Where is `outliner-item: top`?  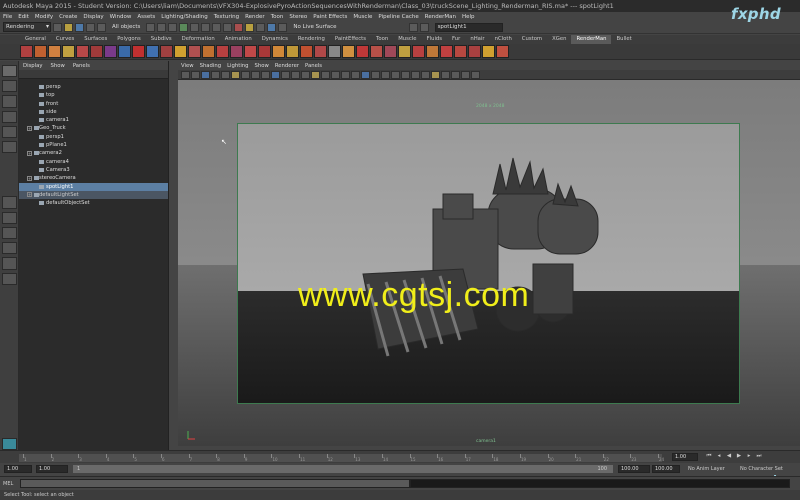 outliner-item: top is located at coordinates (93, 95).